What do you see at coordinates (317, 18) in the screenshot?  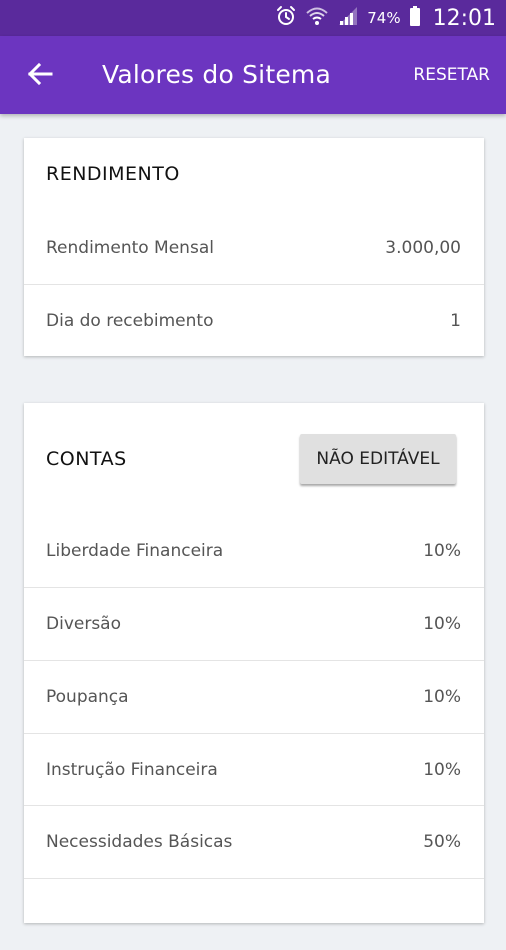 I see `wifi-icon` at bounding box center [317, 18].